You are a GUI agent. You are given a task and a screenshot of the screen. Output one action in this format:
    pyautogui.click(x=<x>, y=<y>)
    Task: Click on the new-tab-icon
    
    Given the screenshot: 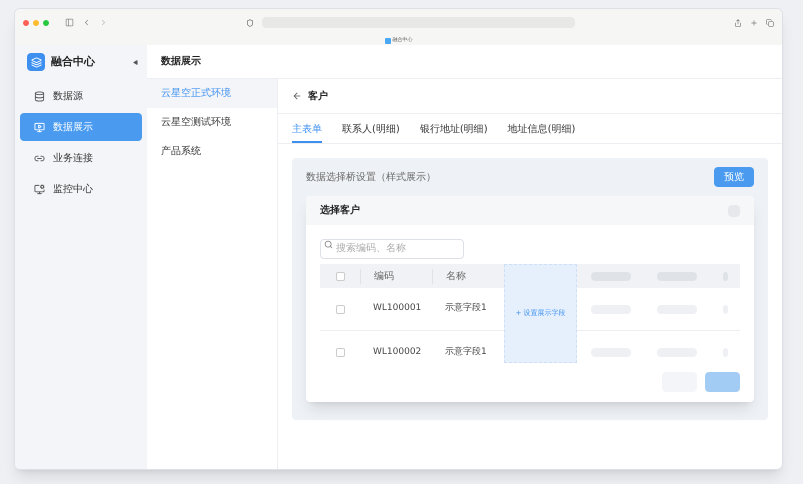 What is the action you would take?
    pyautogui.click(x=754, y=22)
    